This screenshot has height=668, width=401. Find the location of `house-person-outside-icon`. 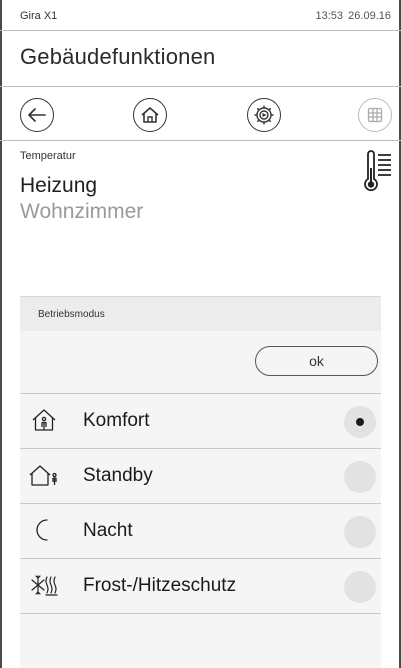

house-person-outside-icon is located at coordinates (44, 475).